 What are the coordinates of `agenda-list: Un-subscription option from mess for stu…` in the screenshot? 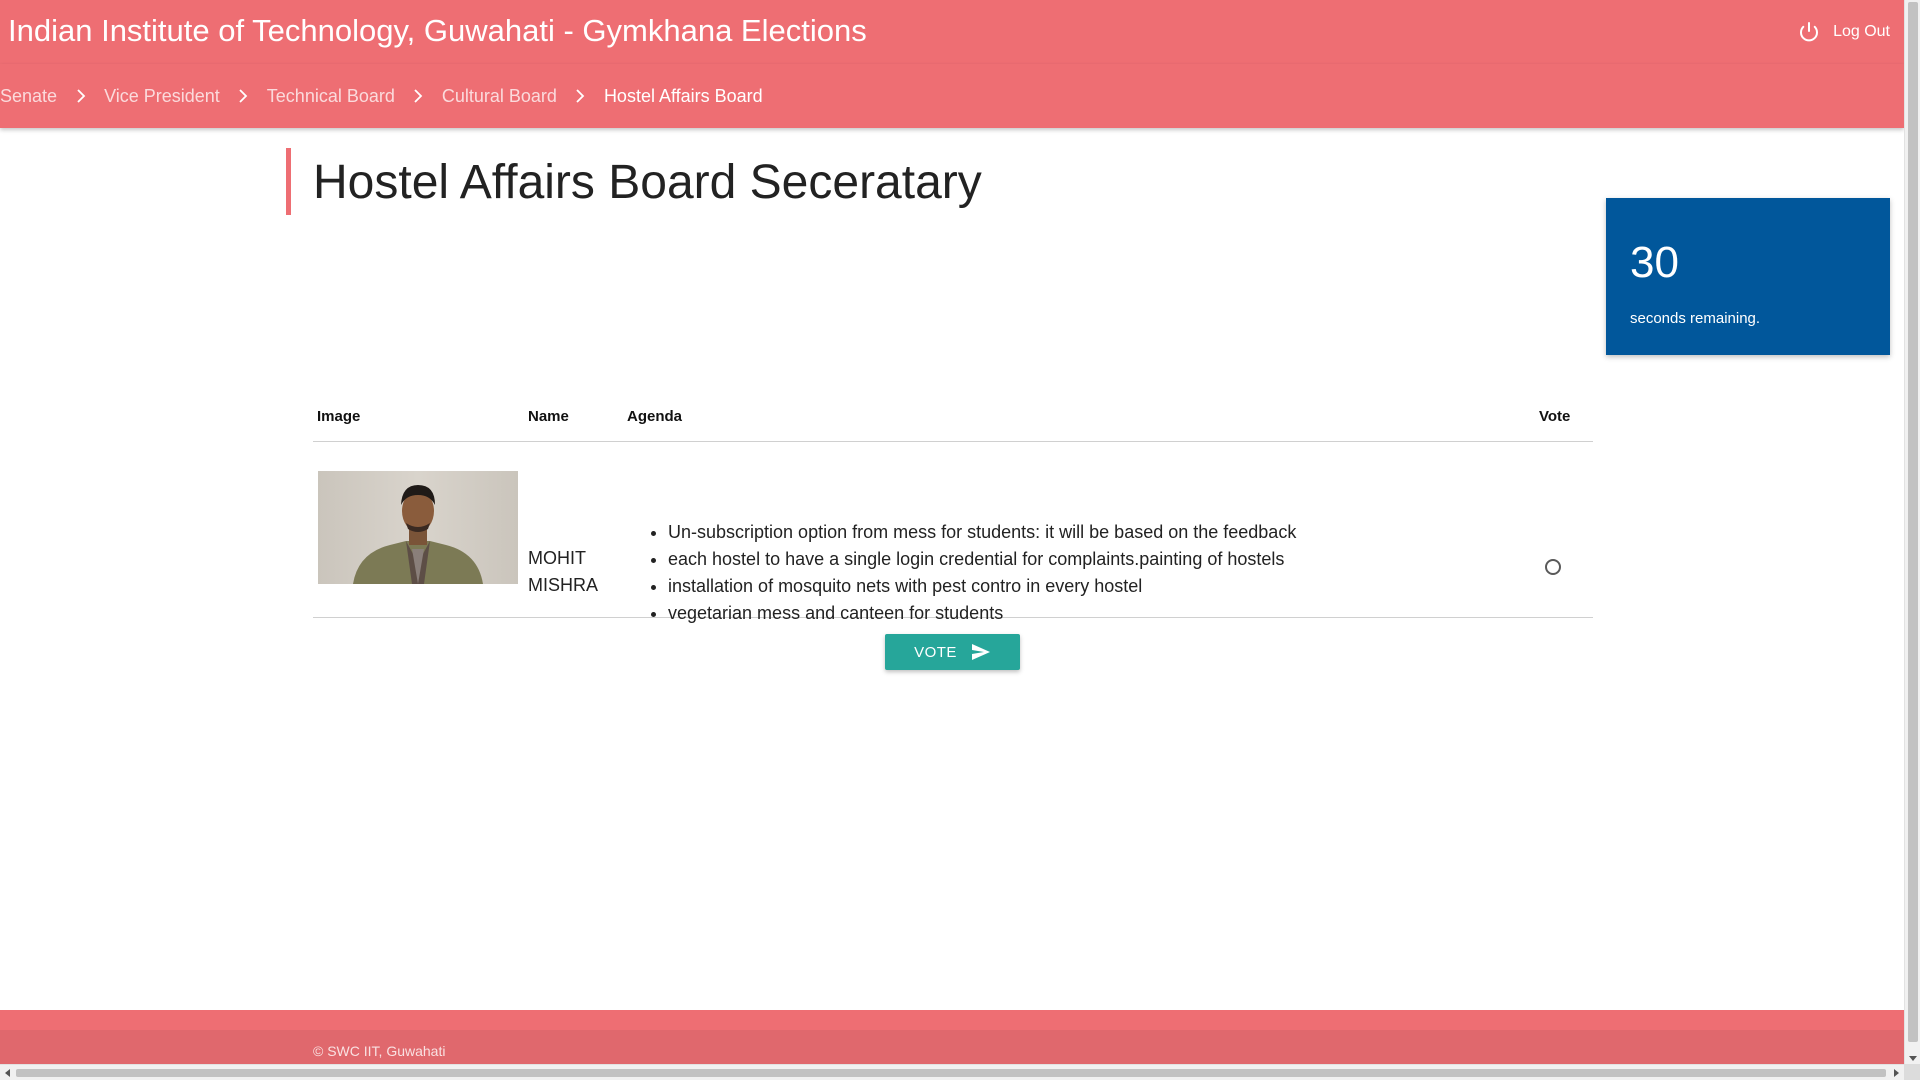 It's located at (982, 573).